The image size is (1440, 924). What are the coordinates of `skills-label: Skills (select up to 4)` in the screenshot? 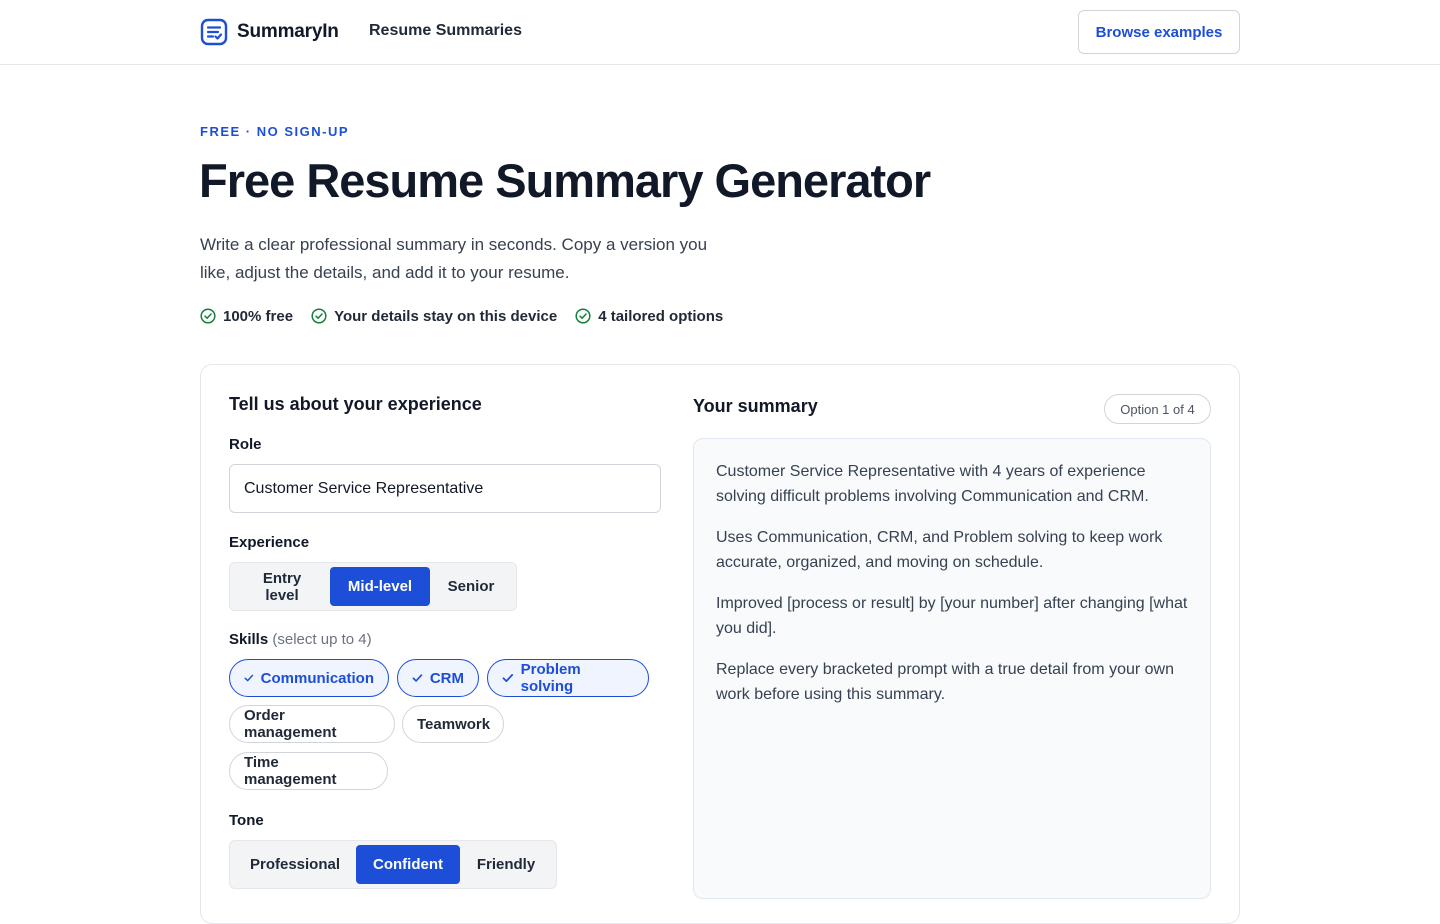 It's located at (300, 639).